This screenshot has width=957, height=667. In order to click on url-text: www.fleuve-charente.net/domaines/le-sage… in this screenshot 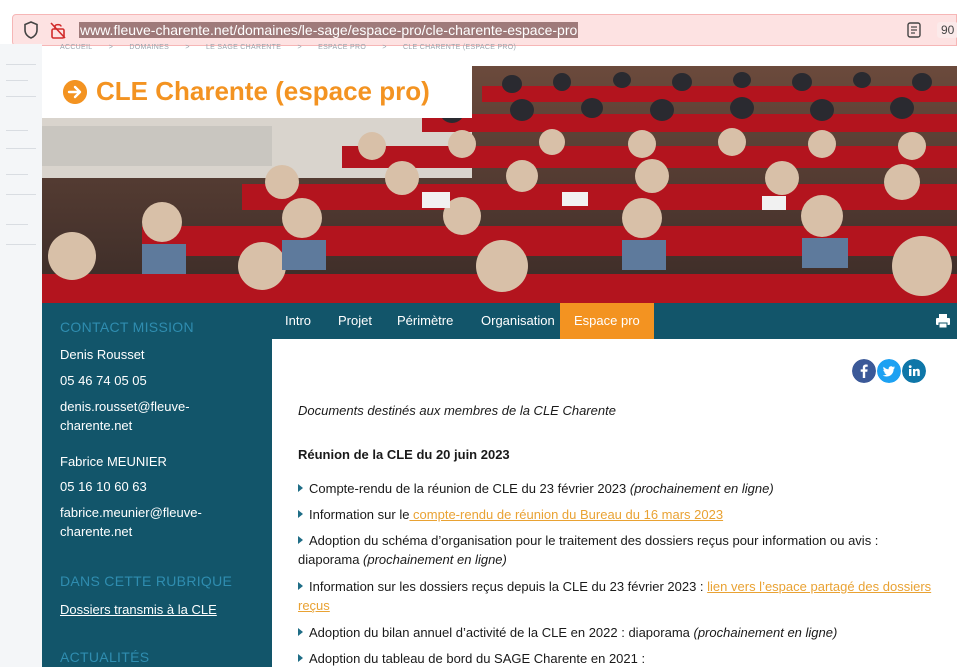, I will do `click(329, 30)`.